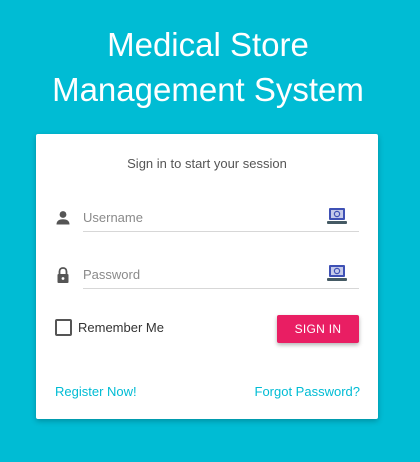 The width and height of the screenshot is (420, 462). Describe the element at coordinates (208, 44) in the screenshot. I see `app-title-line1: Medical Store` at that location.